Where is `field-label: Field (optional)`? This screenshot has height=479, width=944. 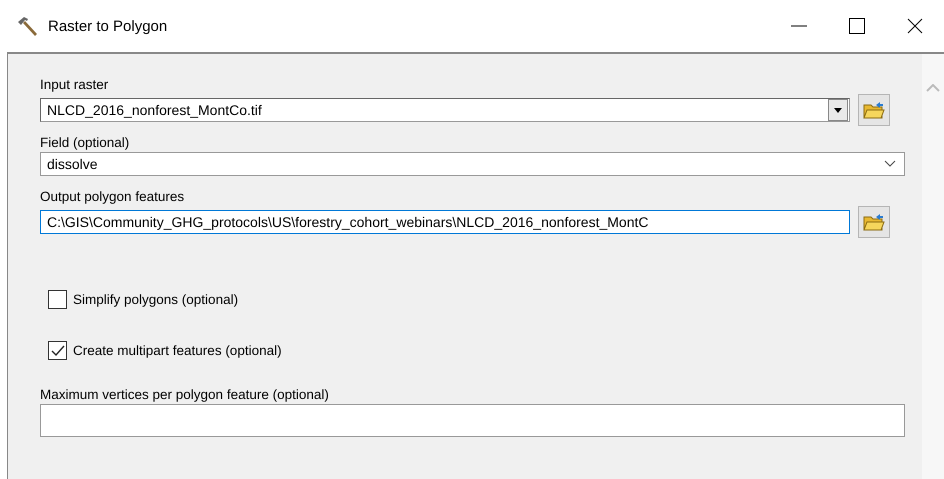
field-label: Field (optional) is located at coordinates (85, 143).